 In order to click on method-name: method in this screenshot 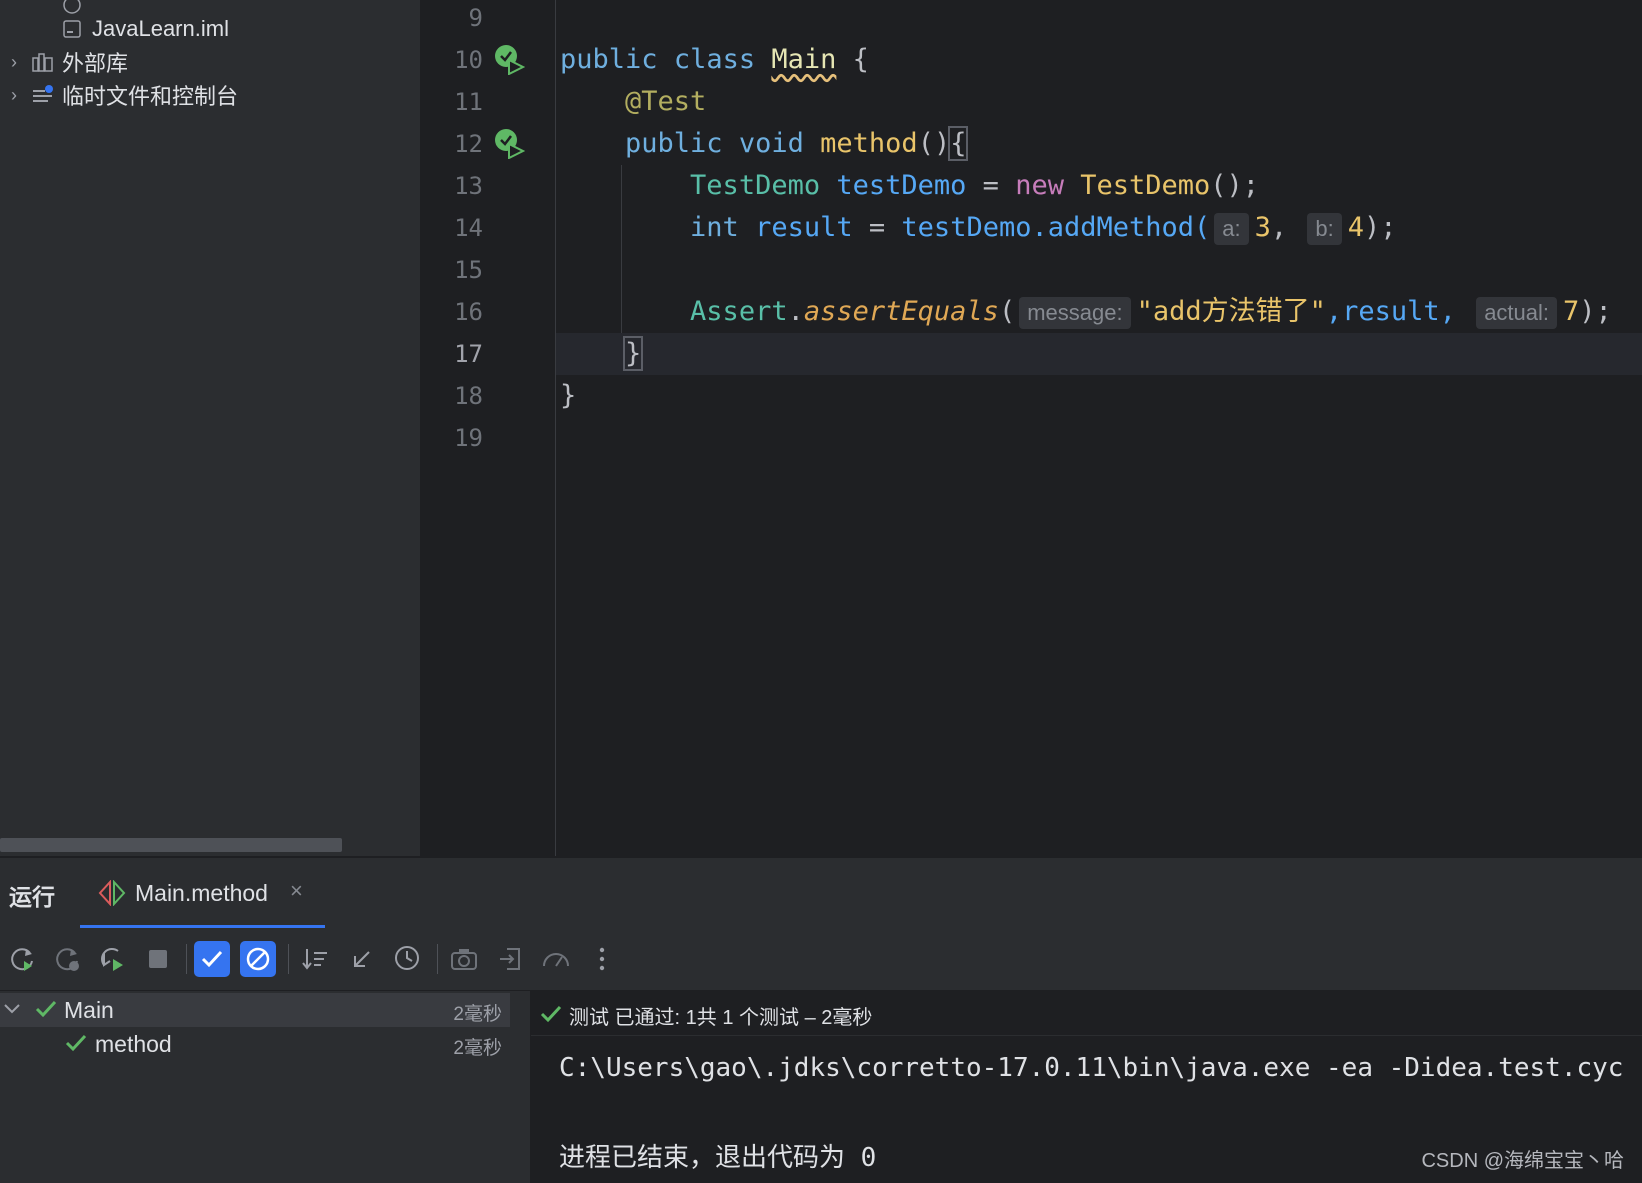, I will do `click(869, 143)`.